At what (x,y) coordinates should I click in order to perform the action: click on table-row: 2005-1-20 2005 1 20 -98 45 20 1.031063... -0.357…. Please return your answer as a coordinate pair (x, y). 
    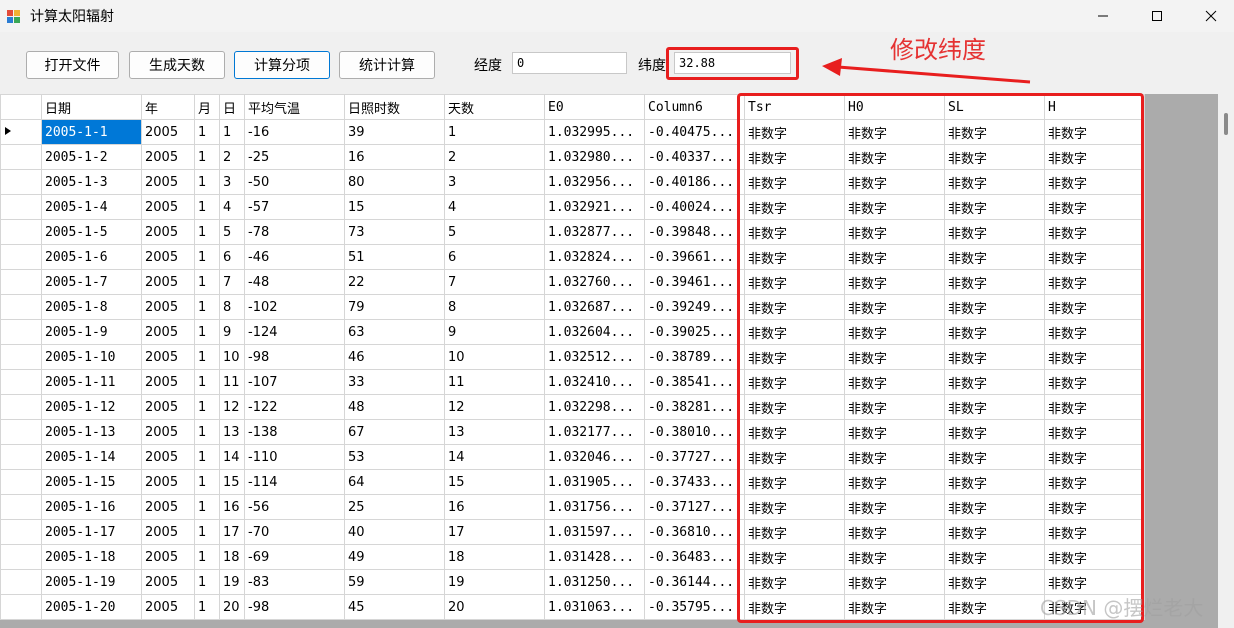
    Looking at the image, I should click on (572, 607).